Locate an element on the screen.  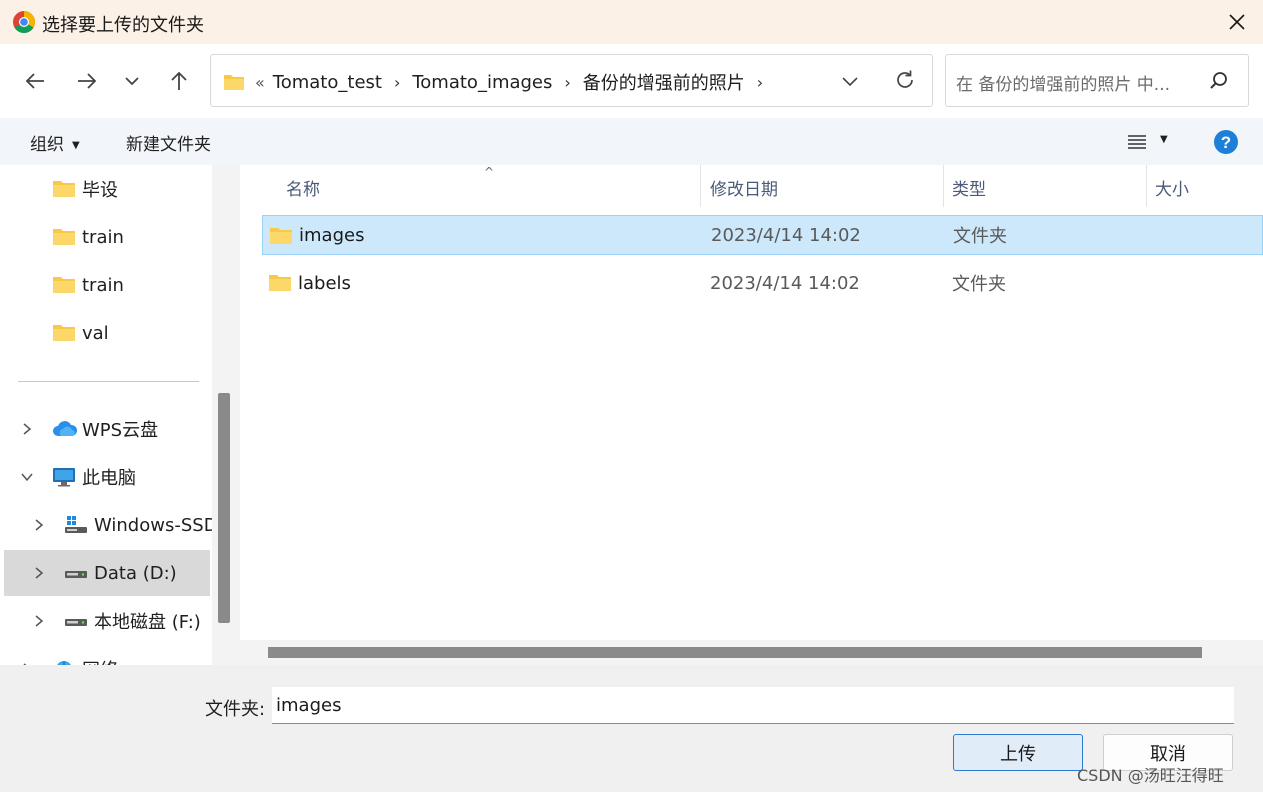
upload-button: 上传 is located at coordinates (1018, 752).